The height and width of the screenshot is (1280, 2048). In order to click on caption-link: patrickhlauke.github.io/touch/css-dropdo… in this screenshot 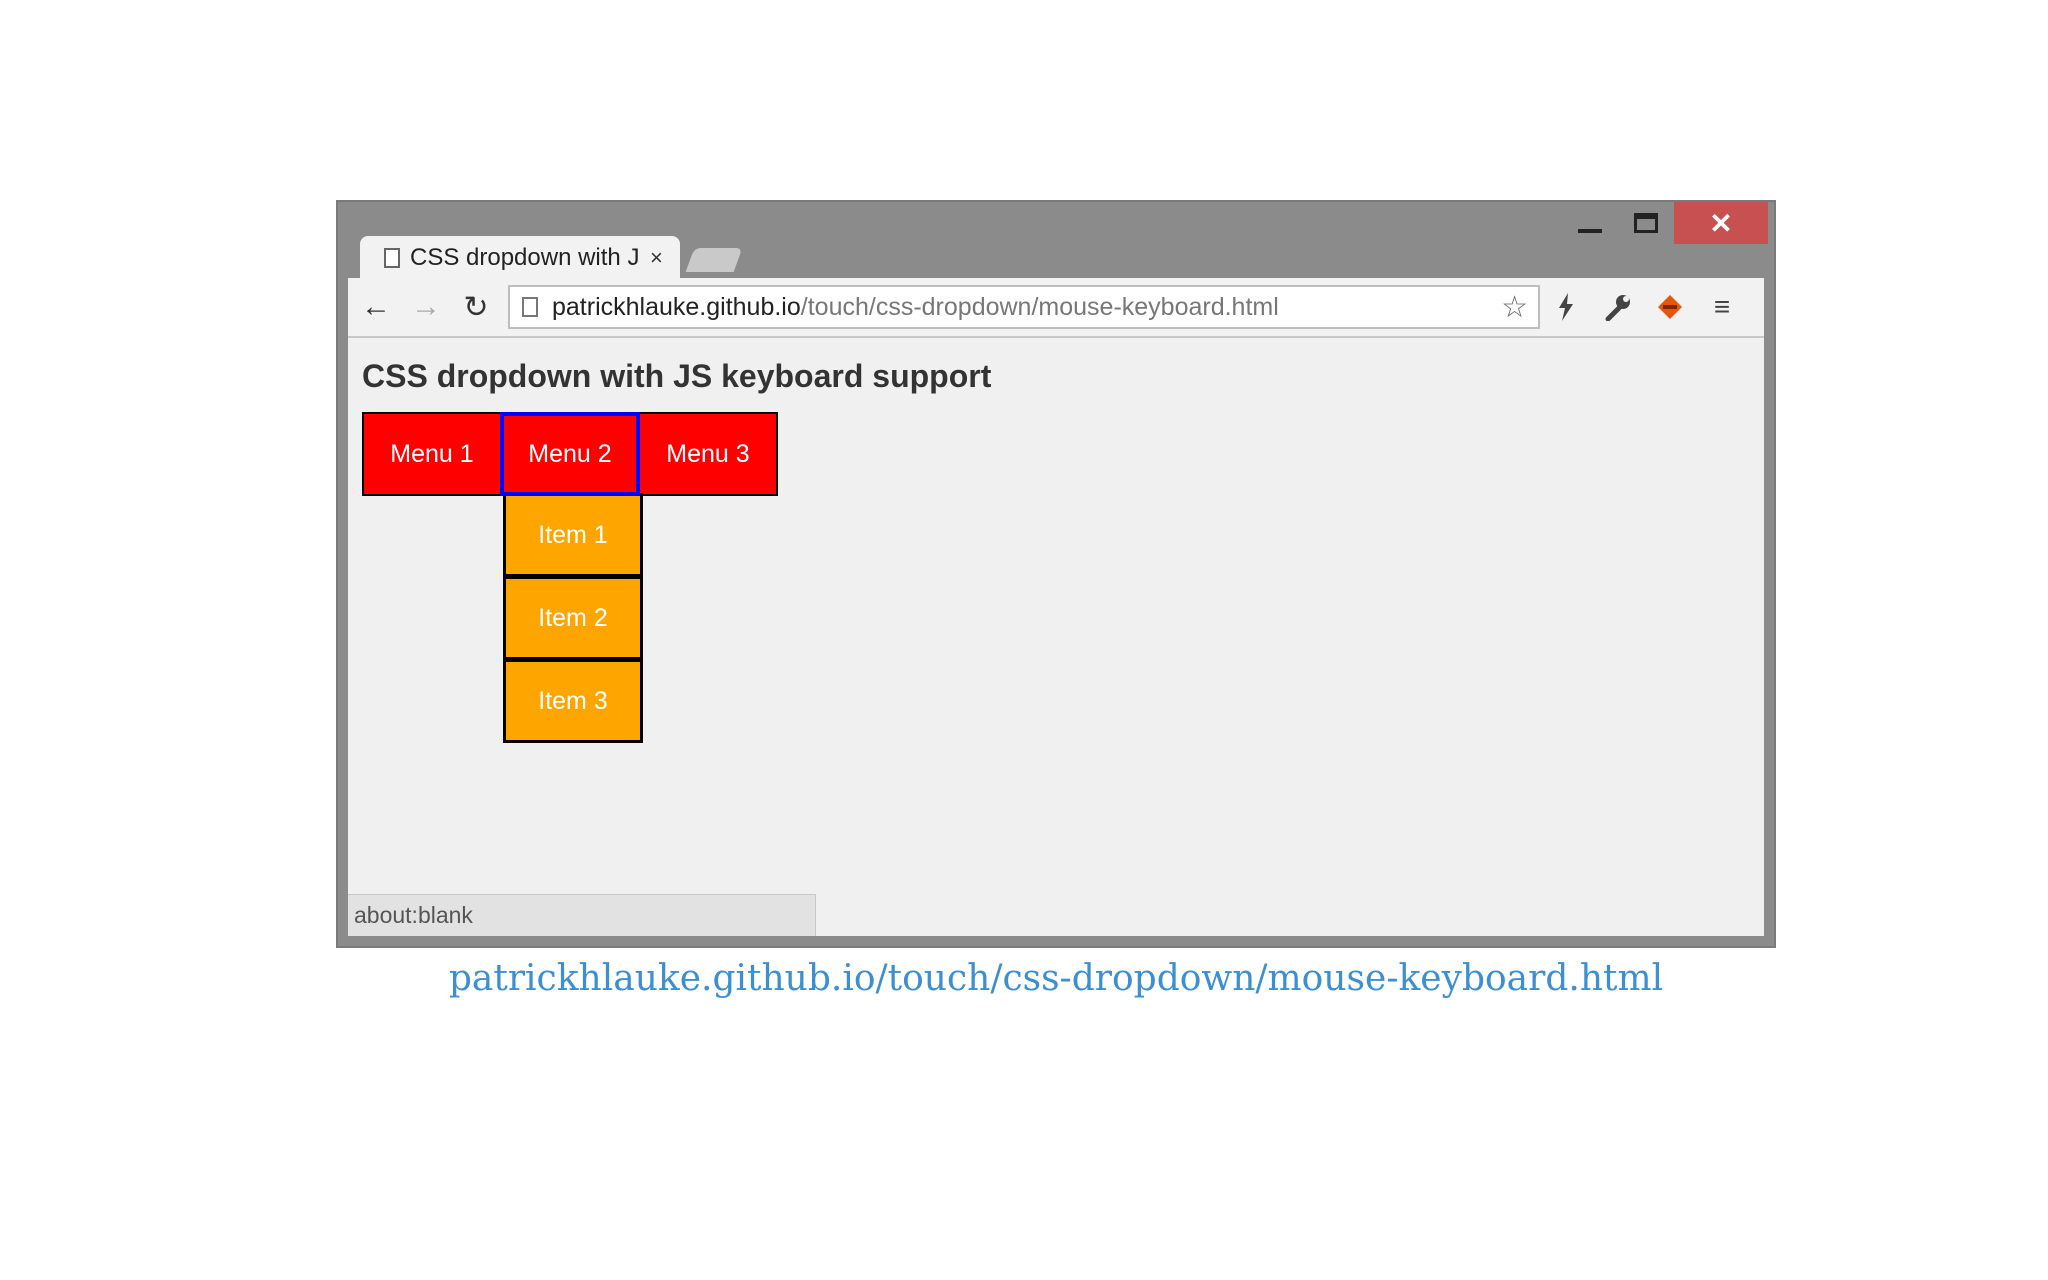, I will do `click(1024, 978)`.